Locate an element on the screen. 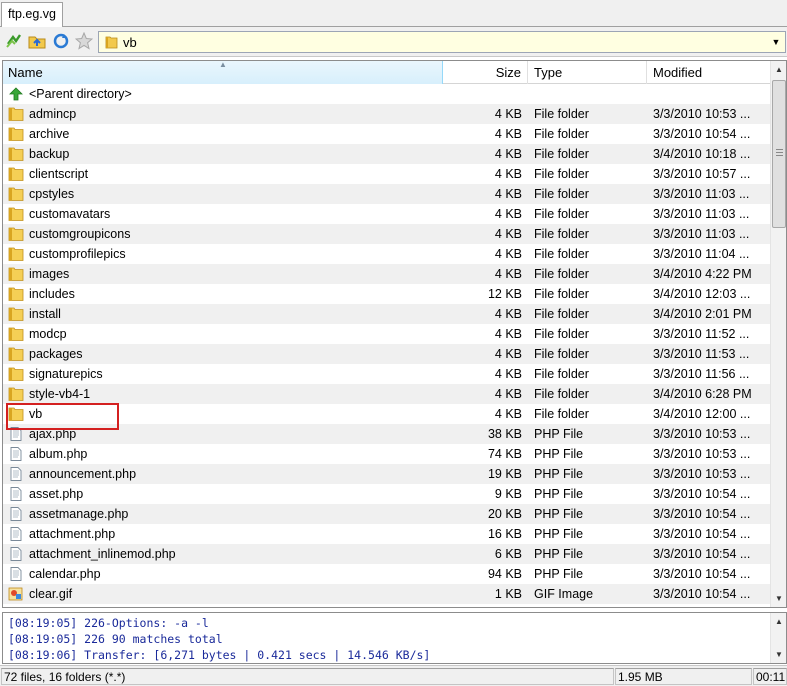 The image size is (787, 686). file-name: <Parent directory> is located at coordinates (80, 94).